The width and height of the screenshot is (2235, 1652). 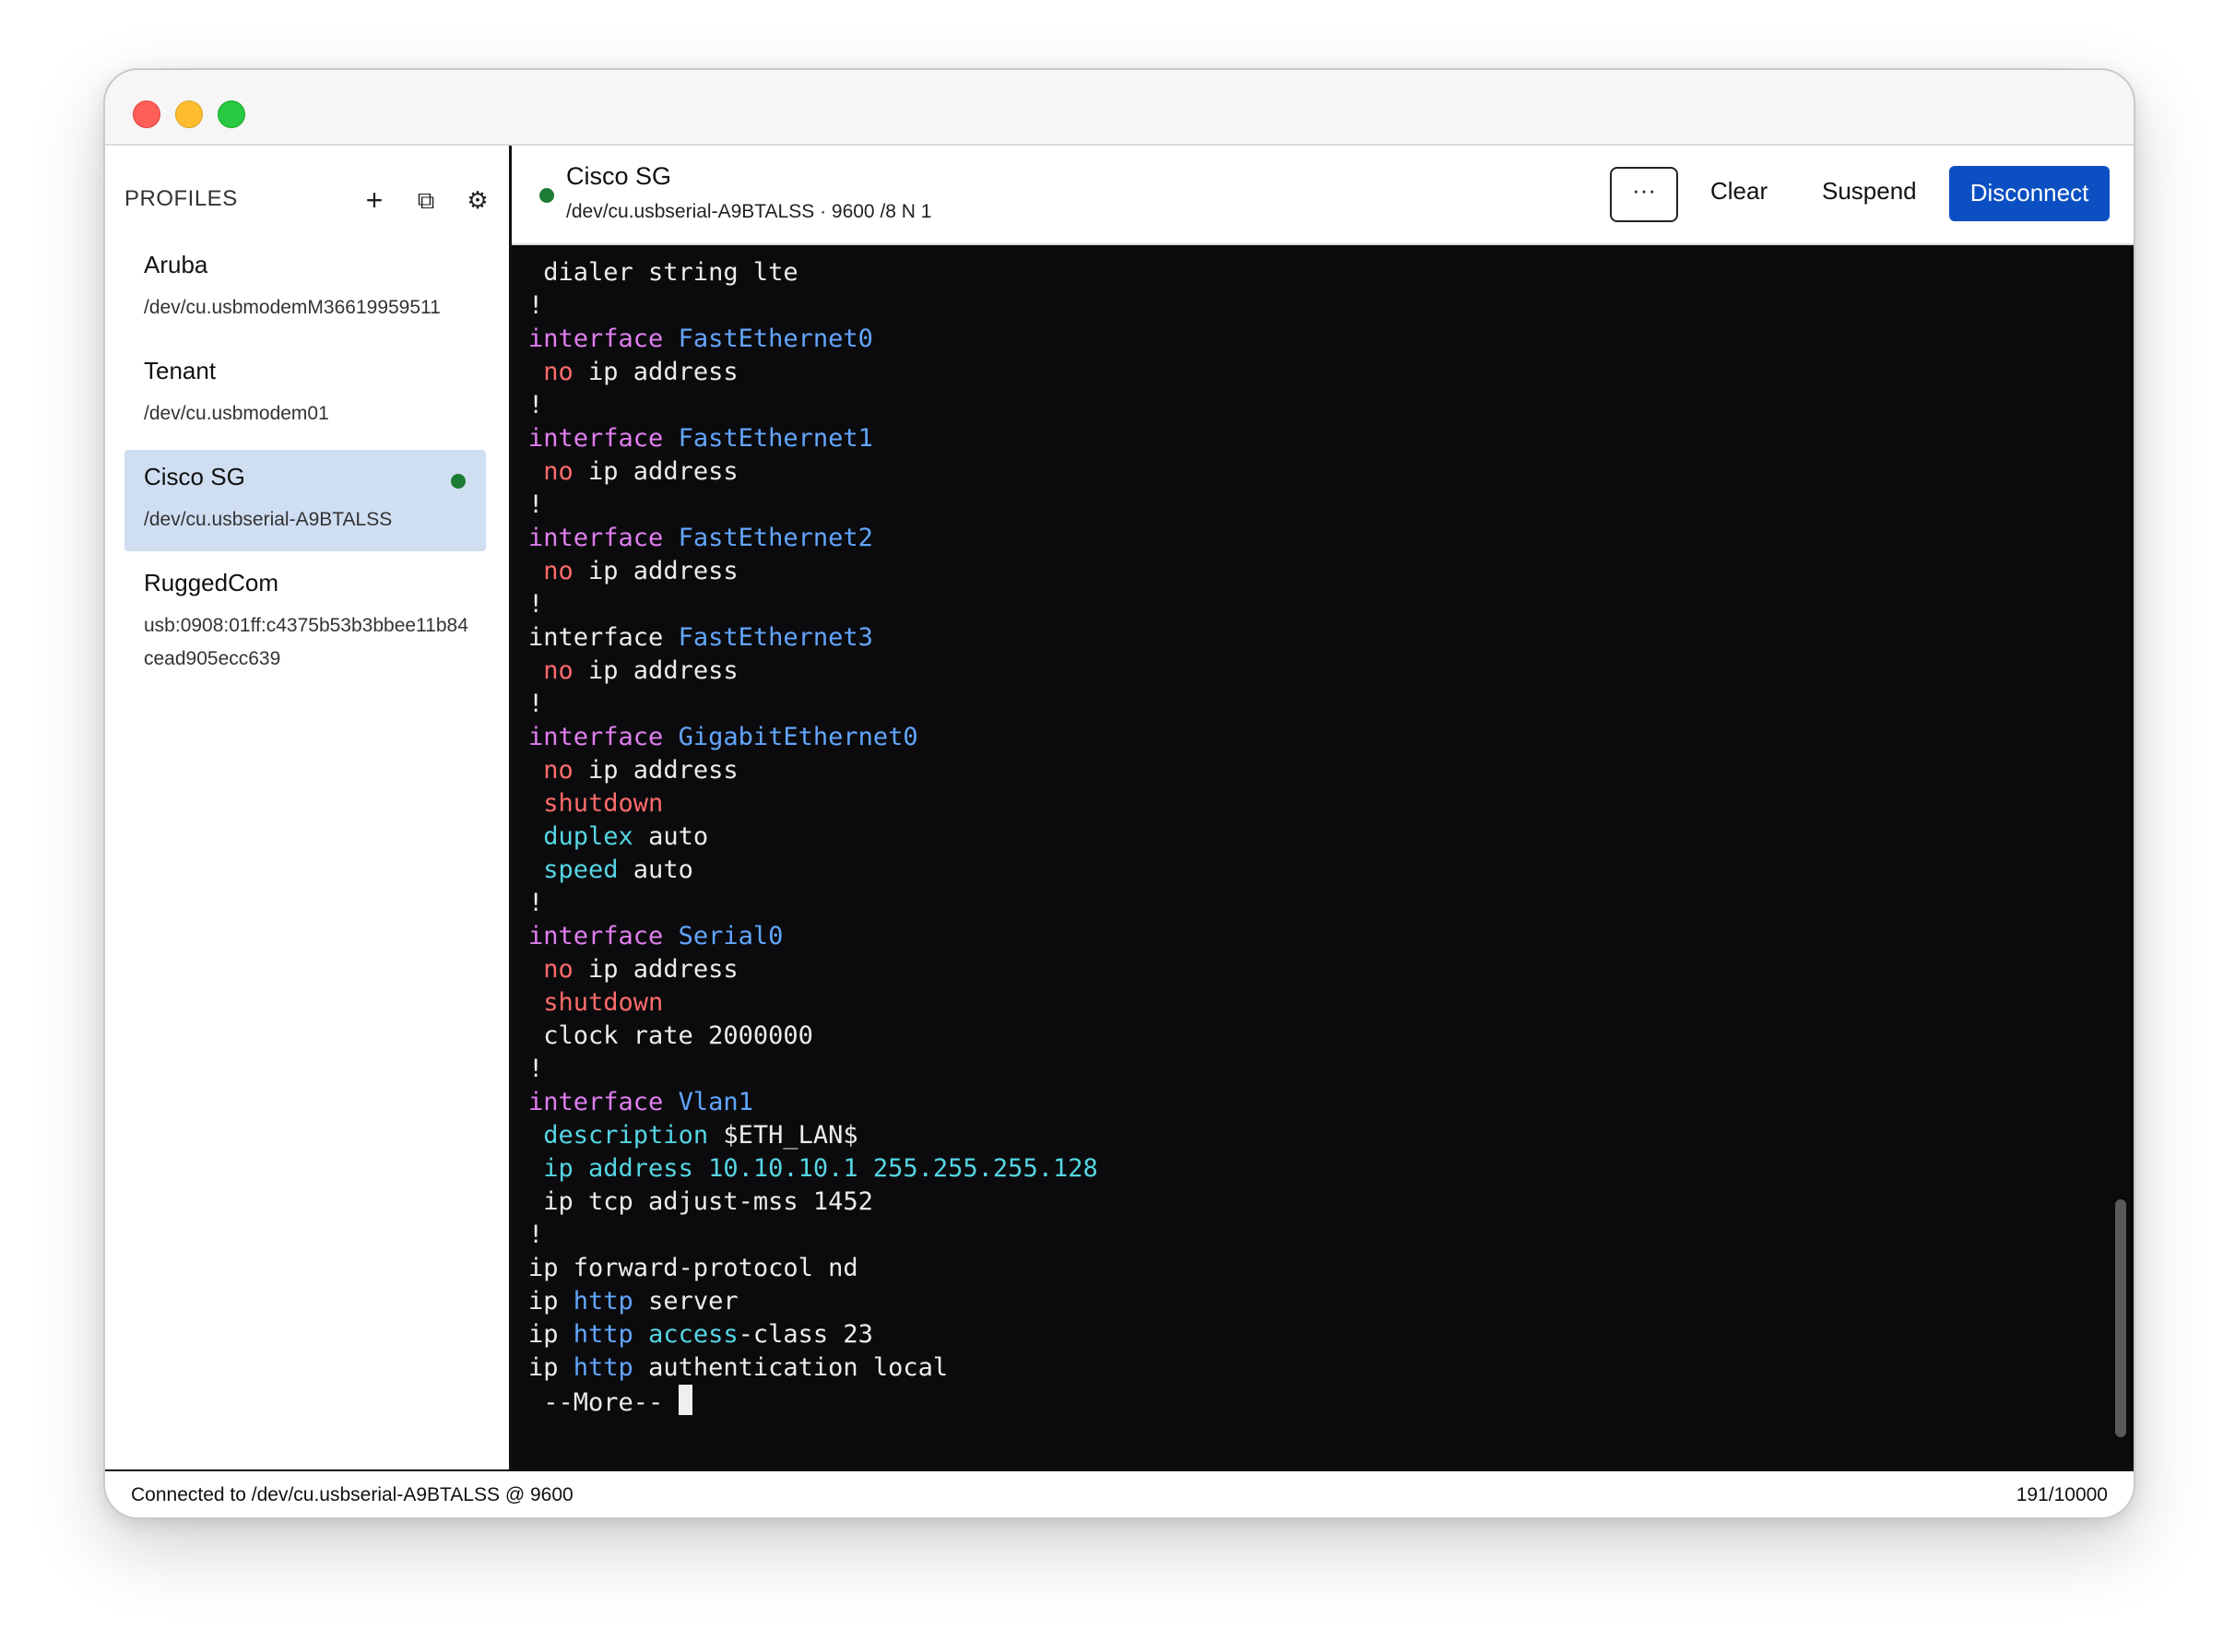 What do you see at coordinates (685, 1400) in the screenshot?
I see `terminal-cursor` at bounding box center [685, 1400].